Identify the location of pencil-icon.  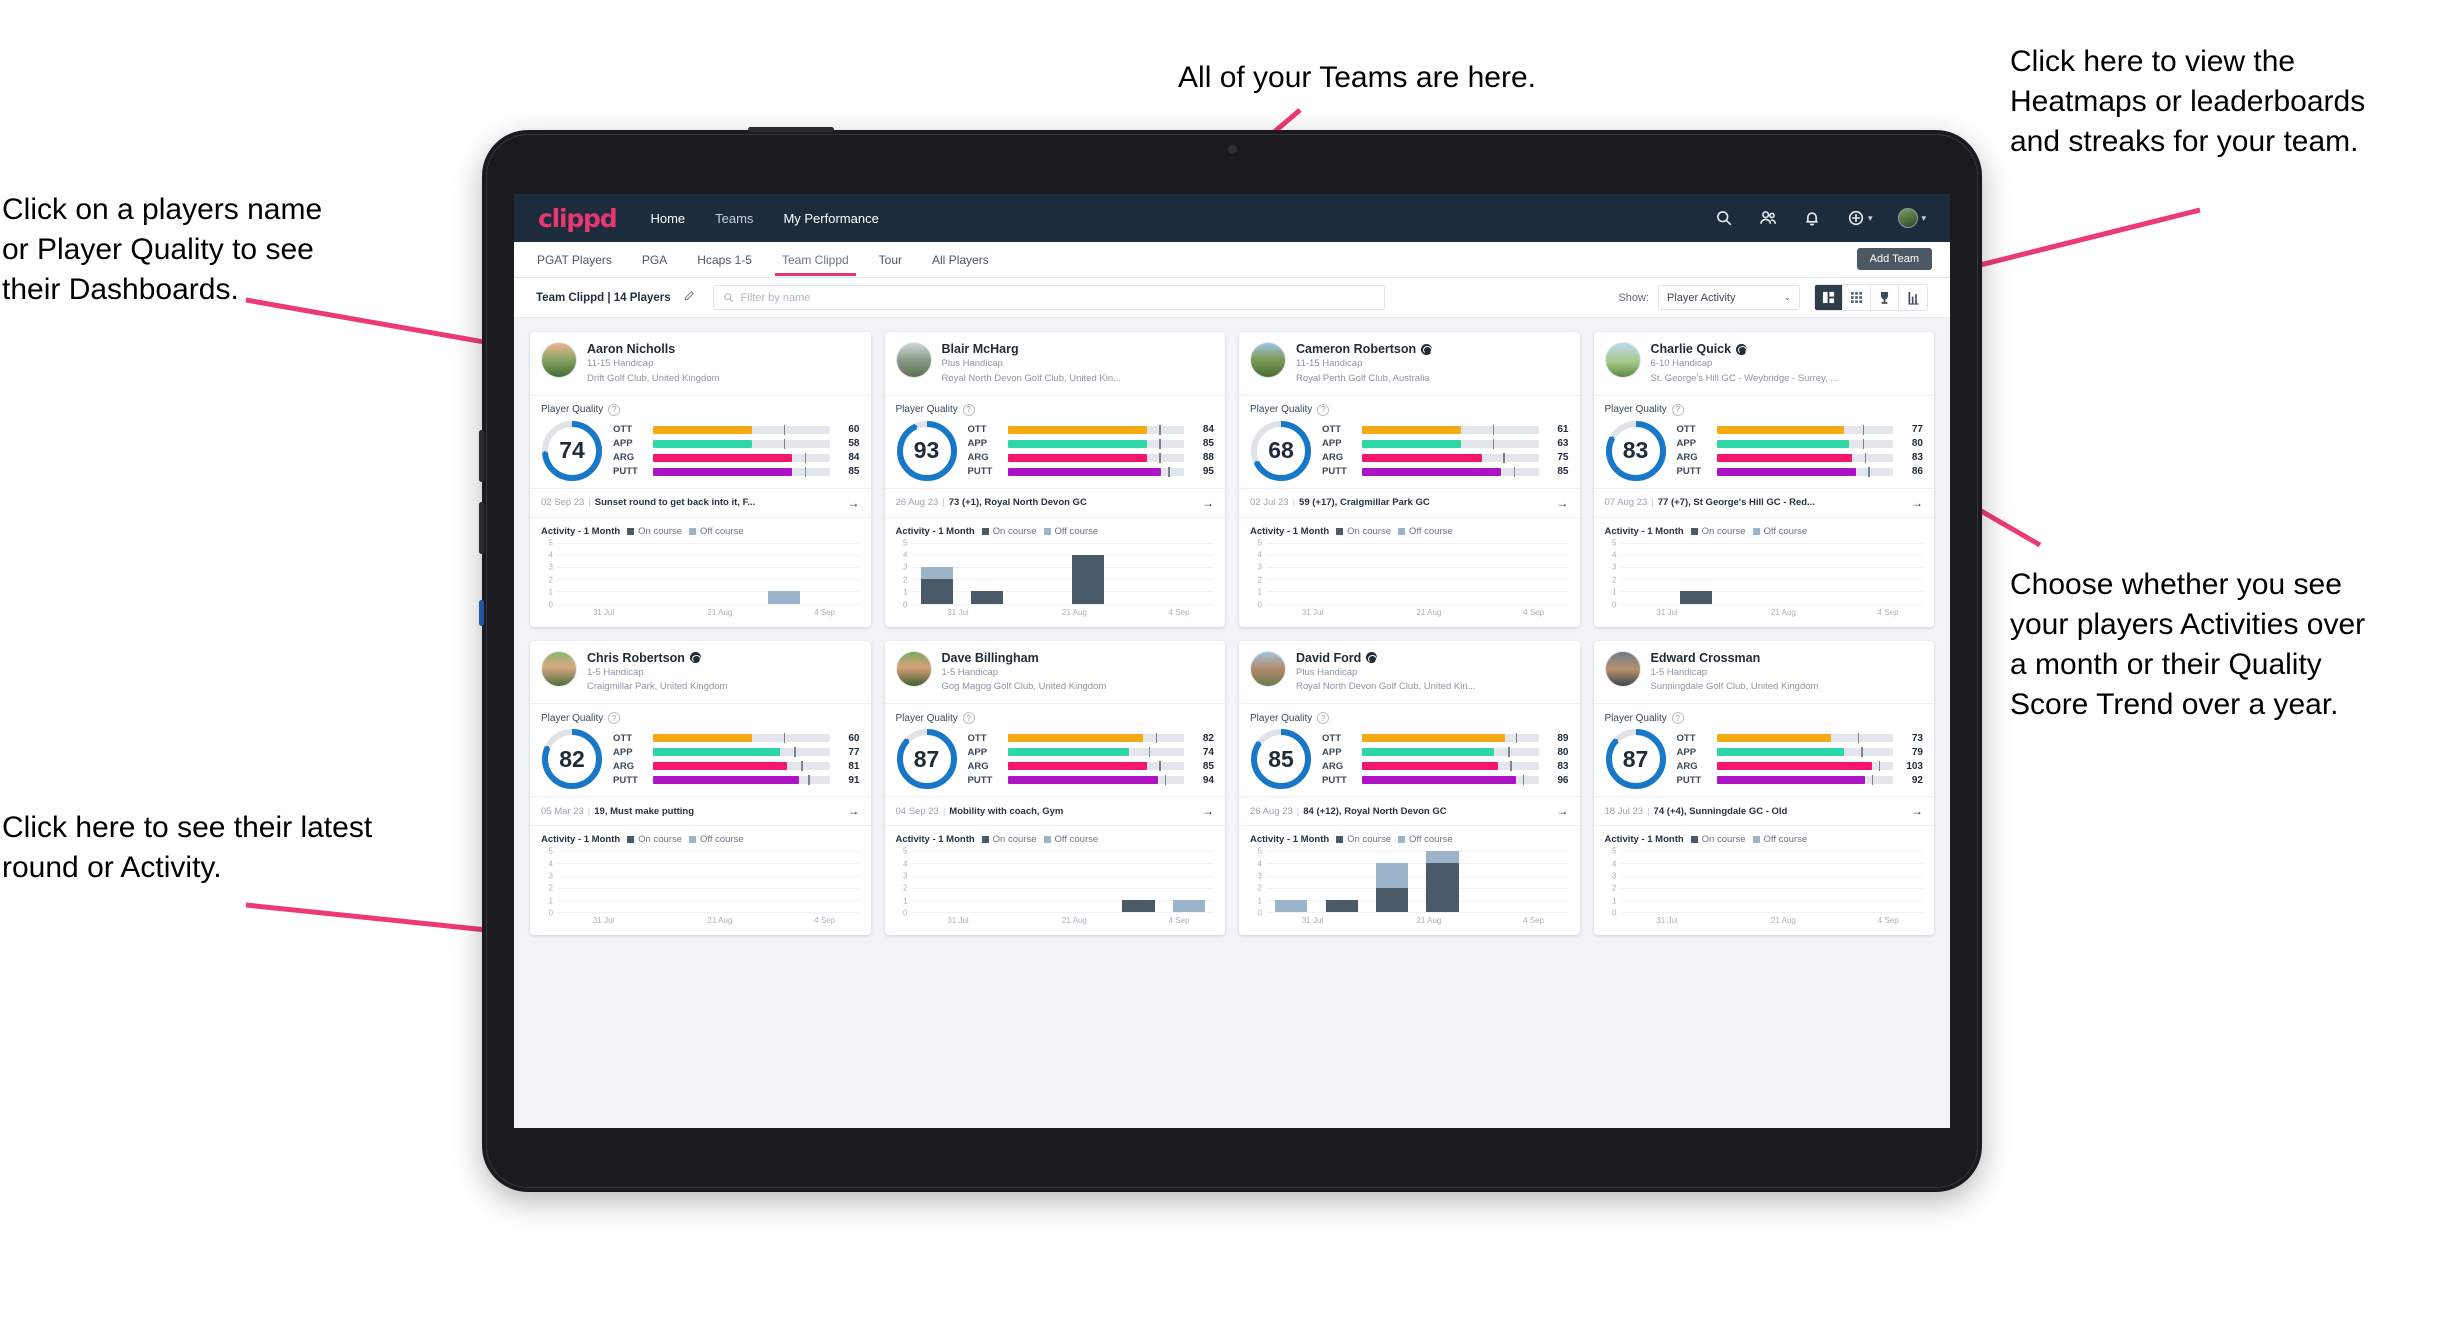
(689, 297).